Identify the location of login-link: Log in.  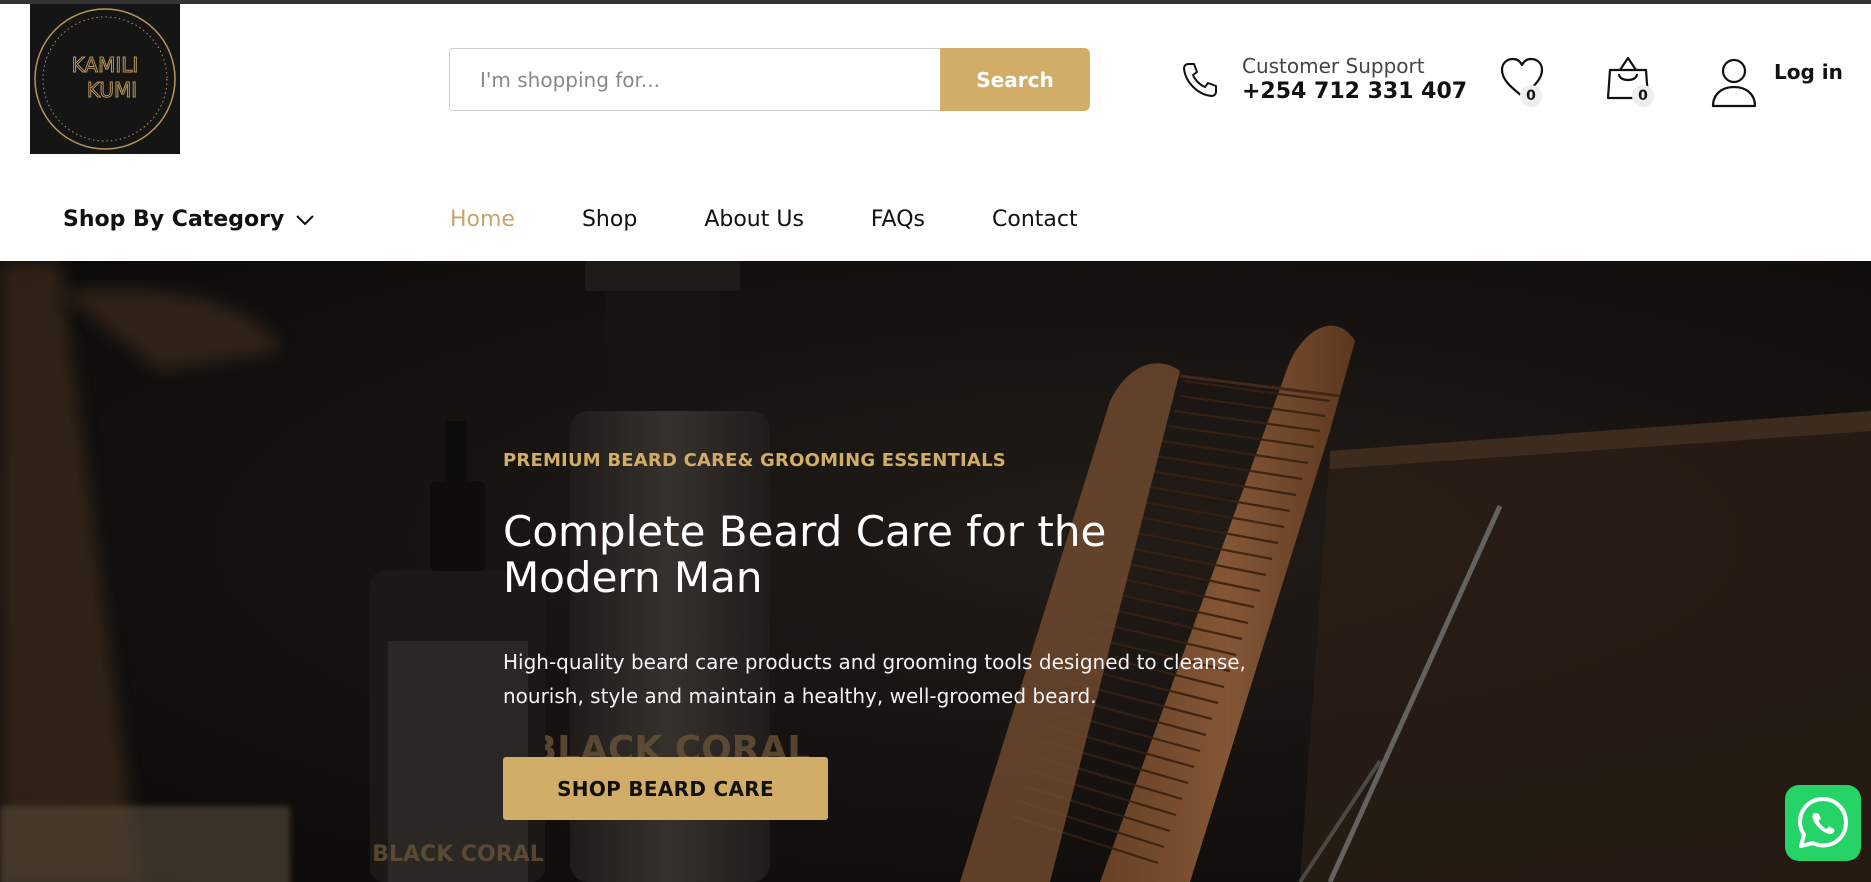
(1776, 82).